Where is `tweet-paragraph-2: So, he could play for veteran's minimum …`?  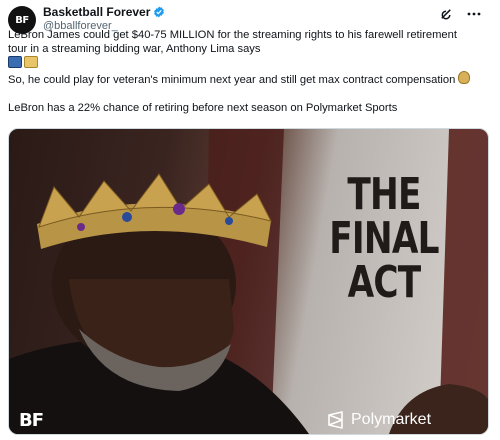 tweet-paragraph-2: So, he could play for veteran's minimum … is located at coordinates (243, 79).